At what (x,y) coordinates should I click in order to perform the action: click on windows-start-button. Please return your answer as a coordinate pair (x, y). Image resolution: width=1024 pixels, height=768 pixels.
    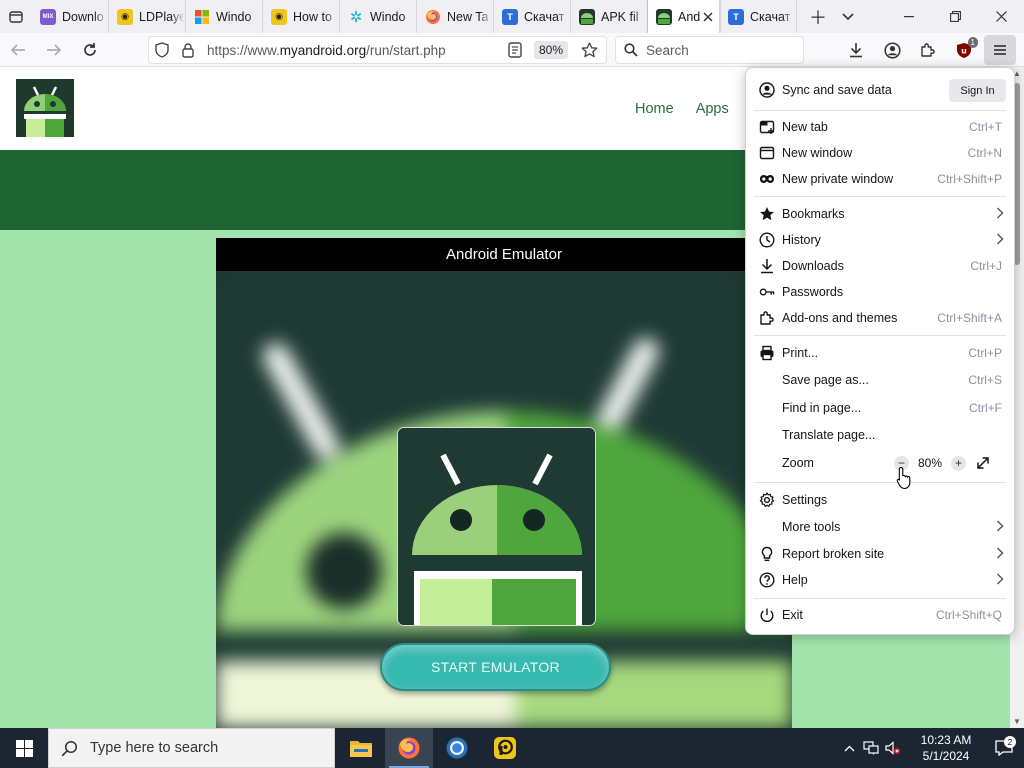
    Looking at the image, I should click on (24, 748).